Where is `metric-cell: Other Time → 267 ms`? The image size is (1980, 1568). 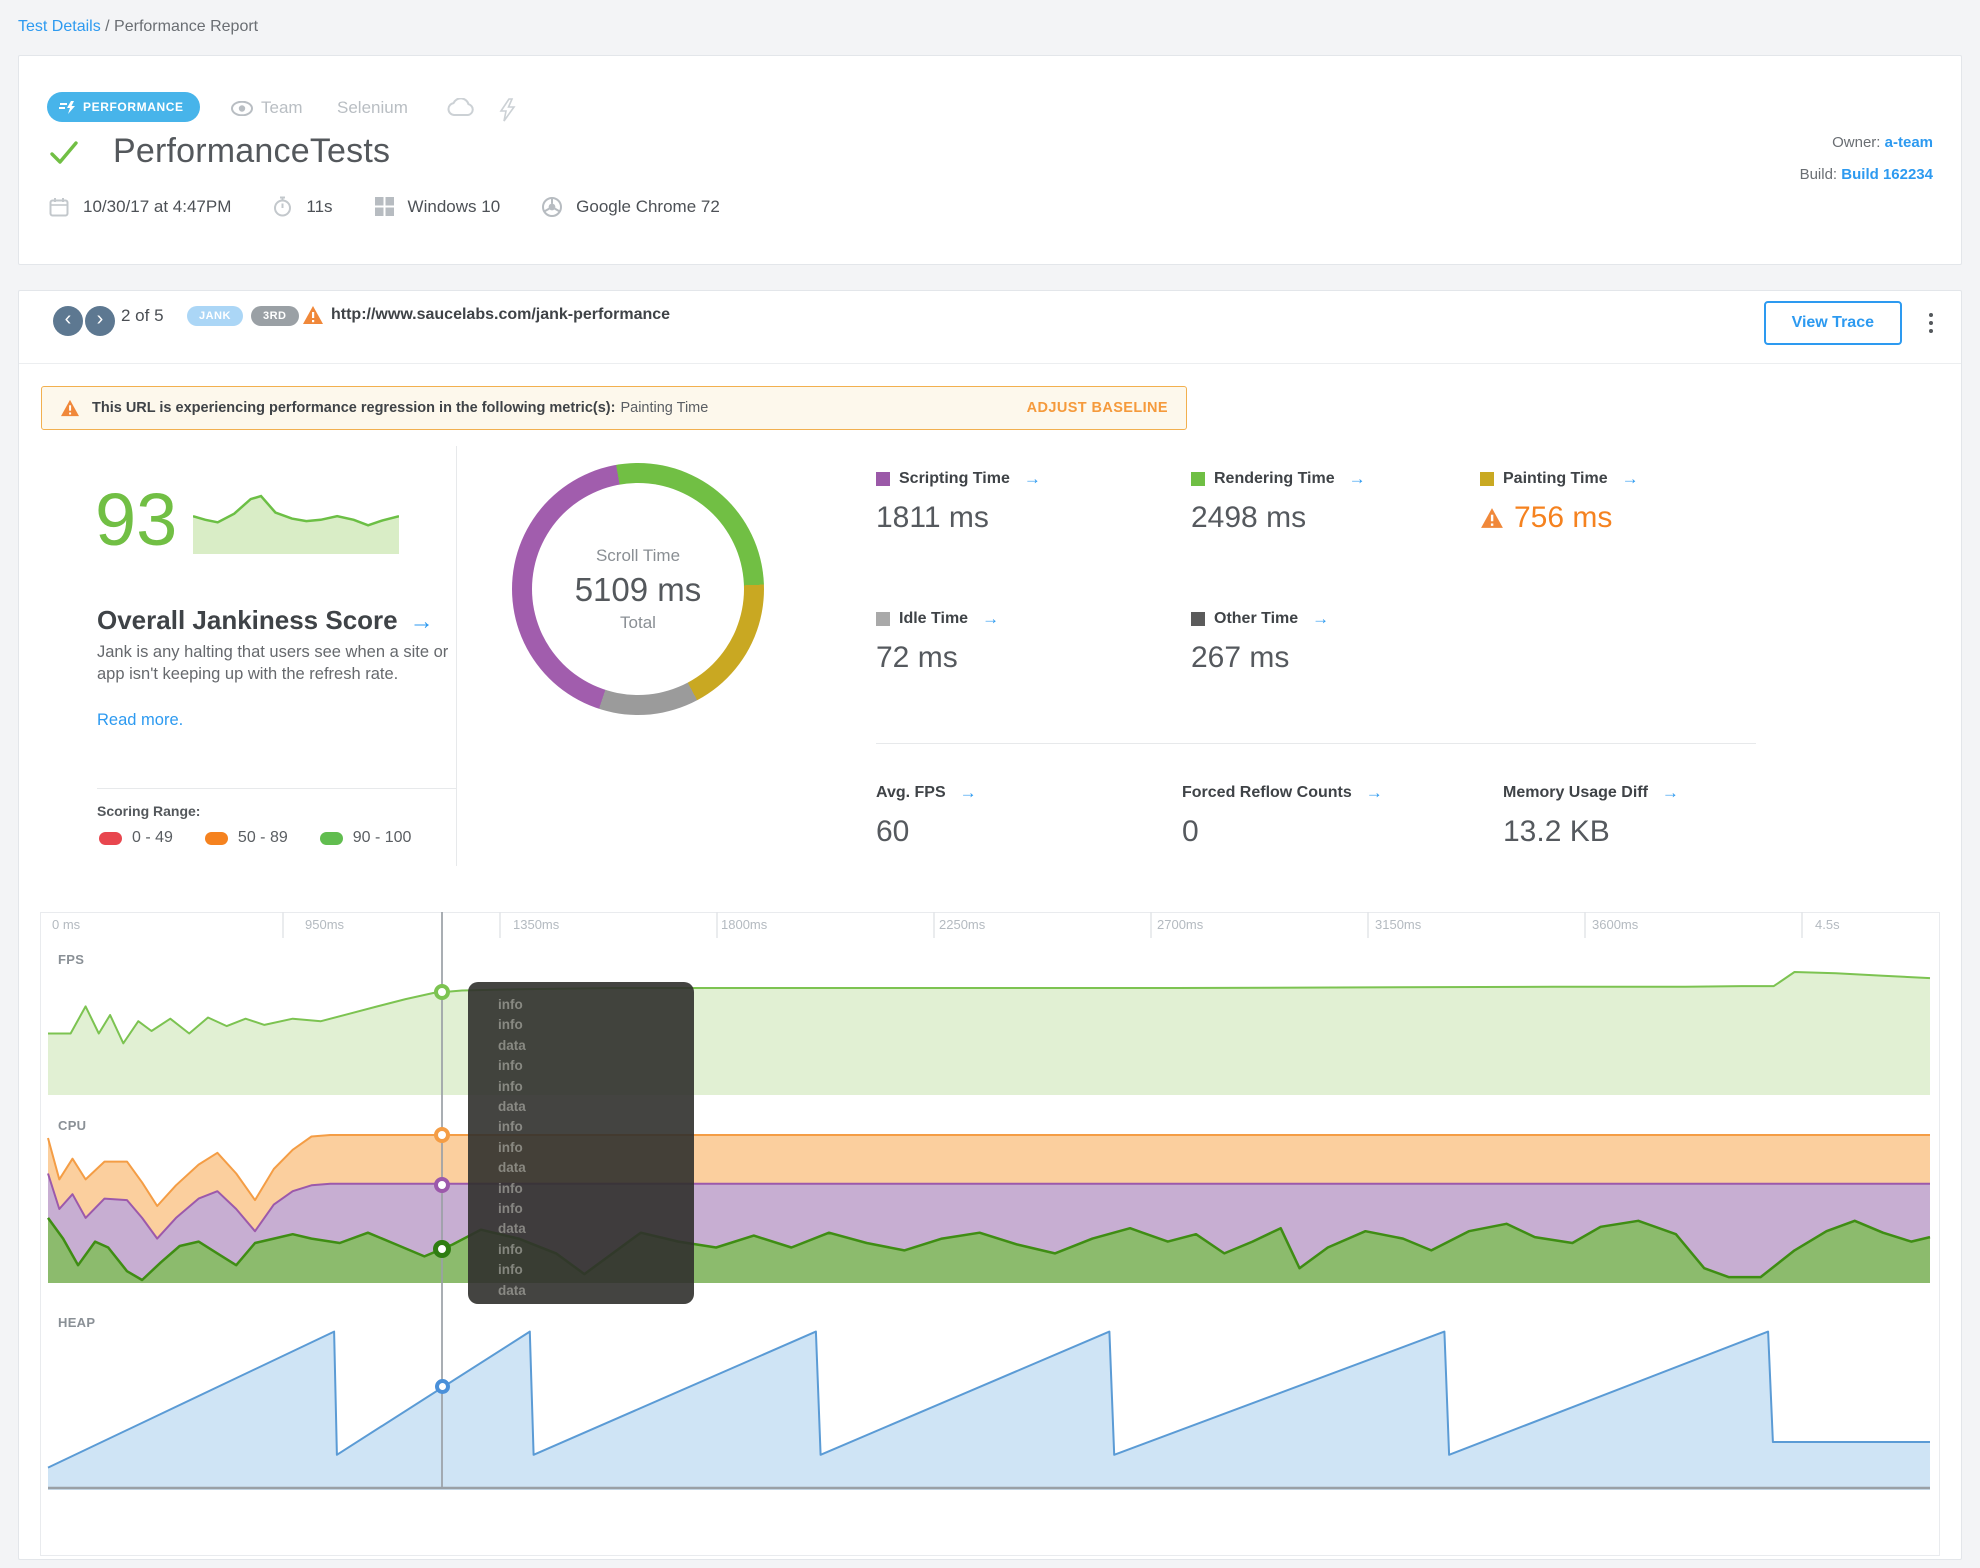 metric-cell: Other Time → 267 ms is located at coordinates (1260, 642).